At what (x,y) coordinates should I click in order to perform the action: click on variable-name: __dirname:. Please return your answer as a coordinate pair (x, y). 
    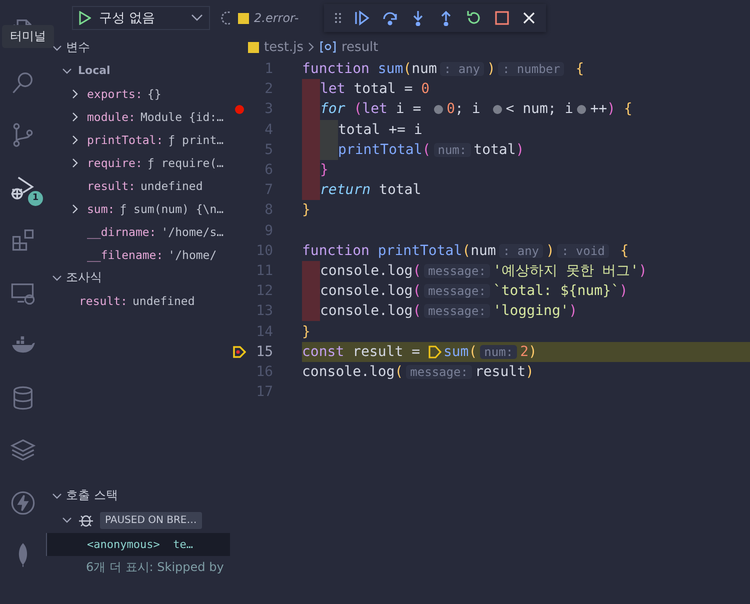
    Looking at the image, I should click on (121, 231).